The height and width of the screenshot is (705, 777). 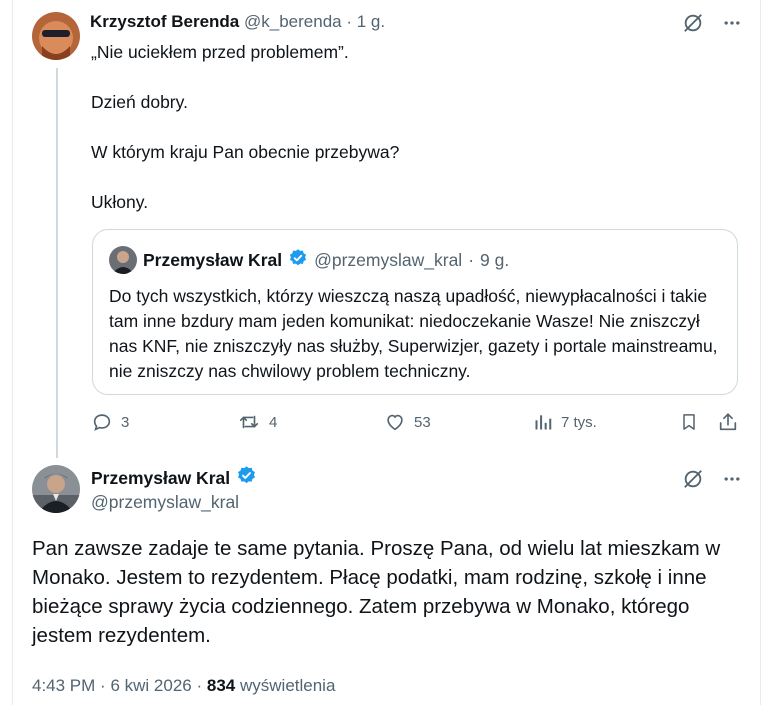 I want to click on reply-action-bar: 3 4 53 7 tys., so click(x=416, y=424).